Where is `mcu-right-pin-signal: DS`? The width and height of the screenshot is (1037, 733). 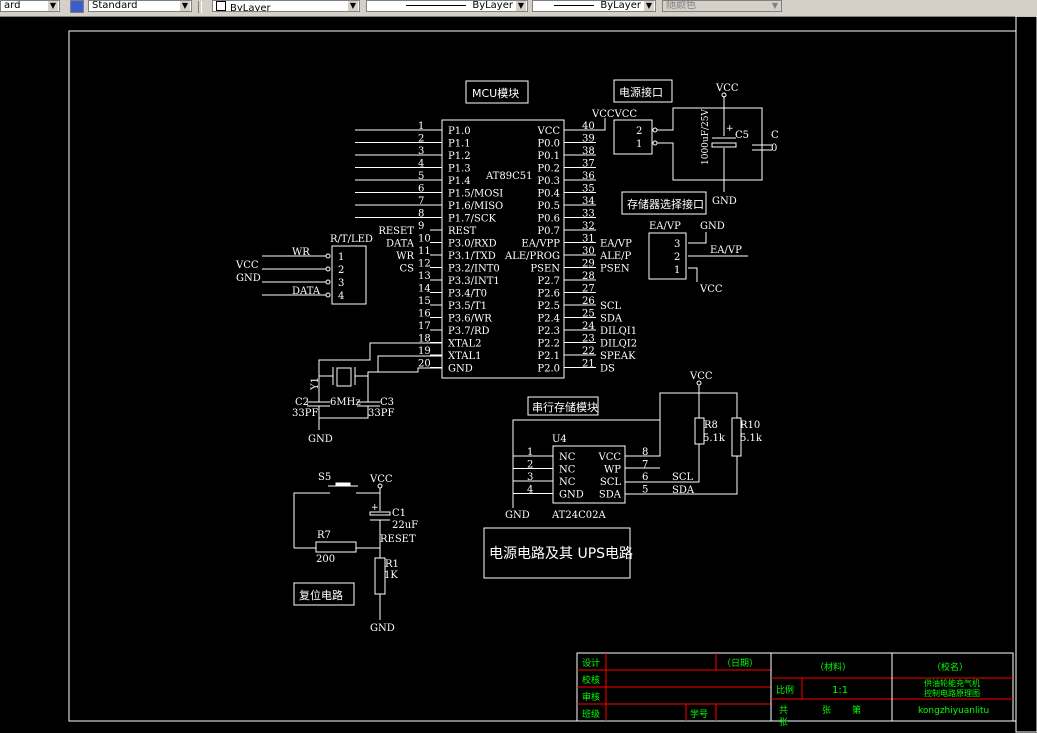 mcu-right-pin-signal: DS is located at coordinates (607, 369).